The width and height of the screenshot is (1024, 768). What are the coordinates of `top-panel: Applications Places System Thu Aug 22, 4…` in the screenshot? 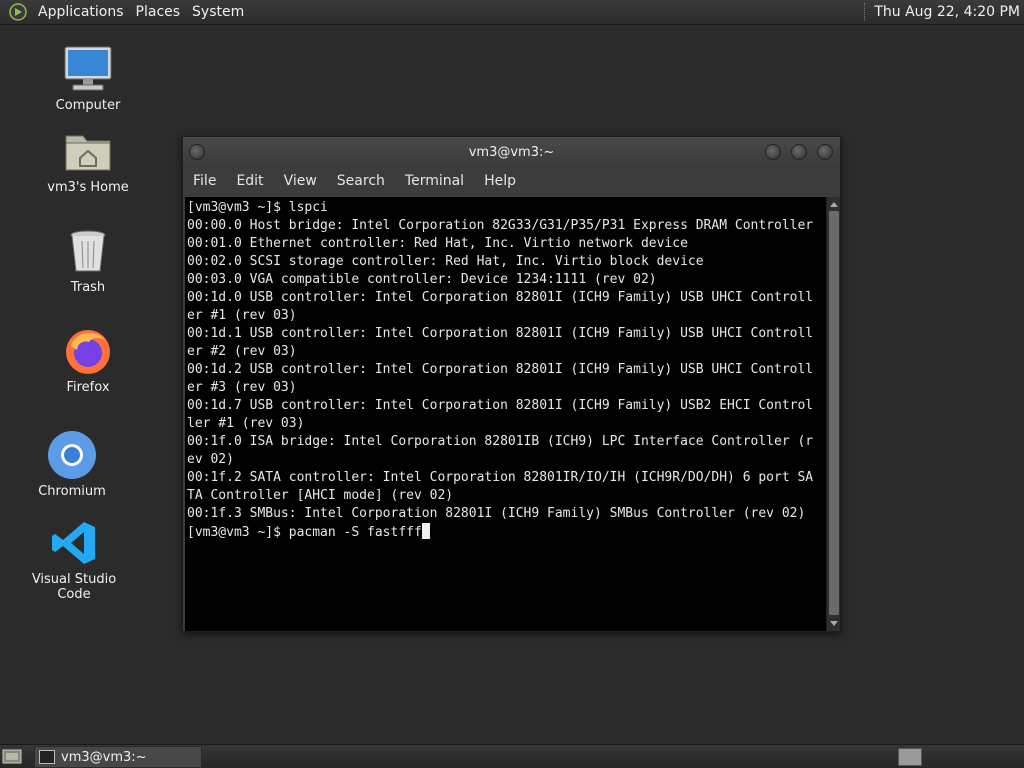 It's located at (512, 12).